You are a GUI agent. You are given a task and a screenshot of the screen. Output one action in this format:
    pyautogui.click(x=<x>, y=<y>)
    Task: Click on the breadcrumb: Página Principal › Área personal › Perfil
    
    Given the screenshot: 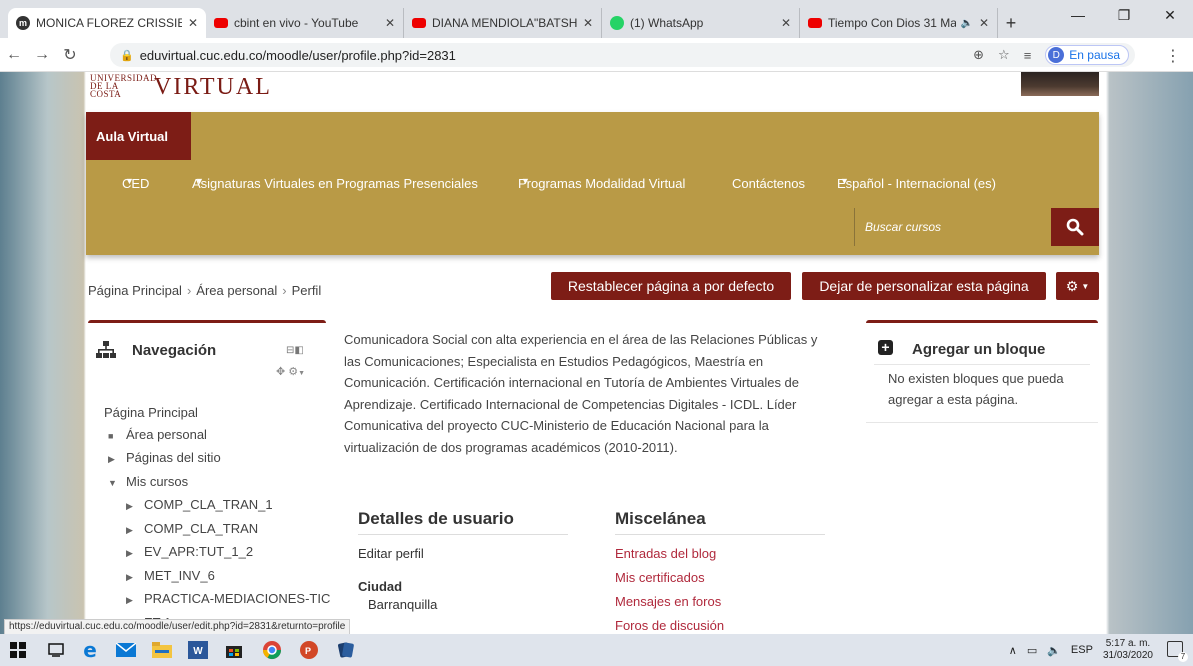 What is the action you would take?
    pyautogui.click(x=204, y=290)
    